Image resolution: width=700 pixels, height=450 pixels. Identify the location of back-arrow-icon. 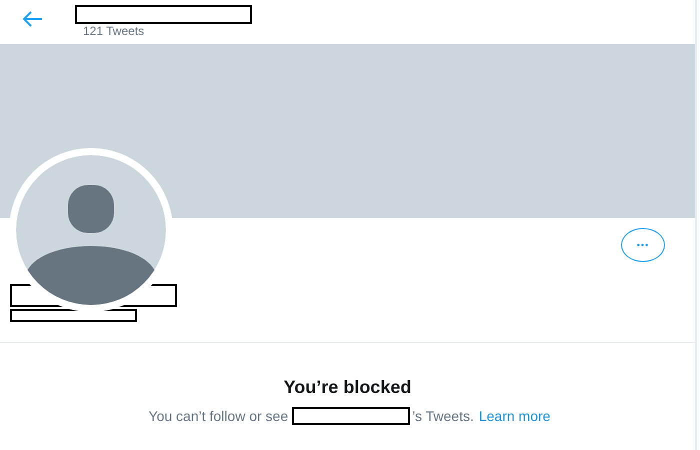
(33, 19).